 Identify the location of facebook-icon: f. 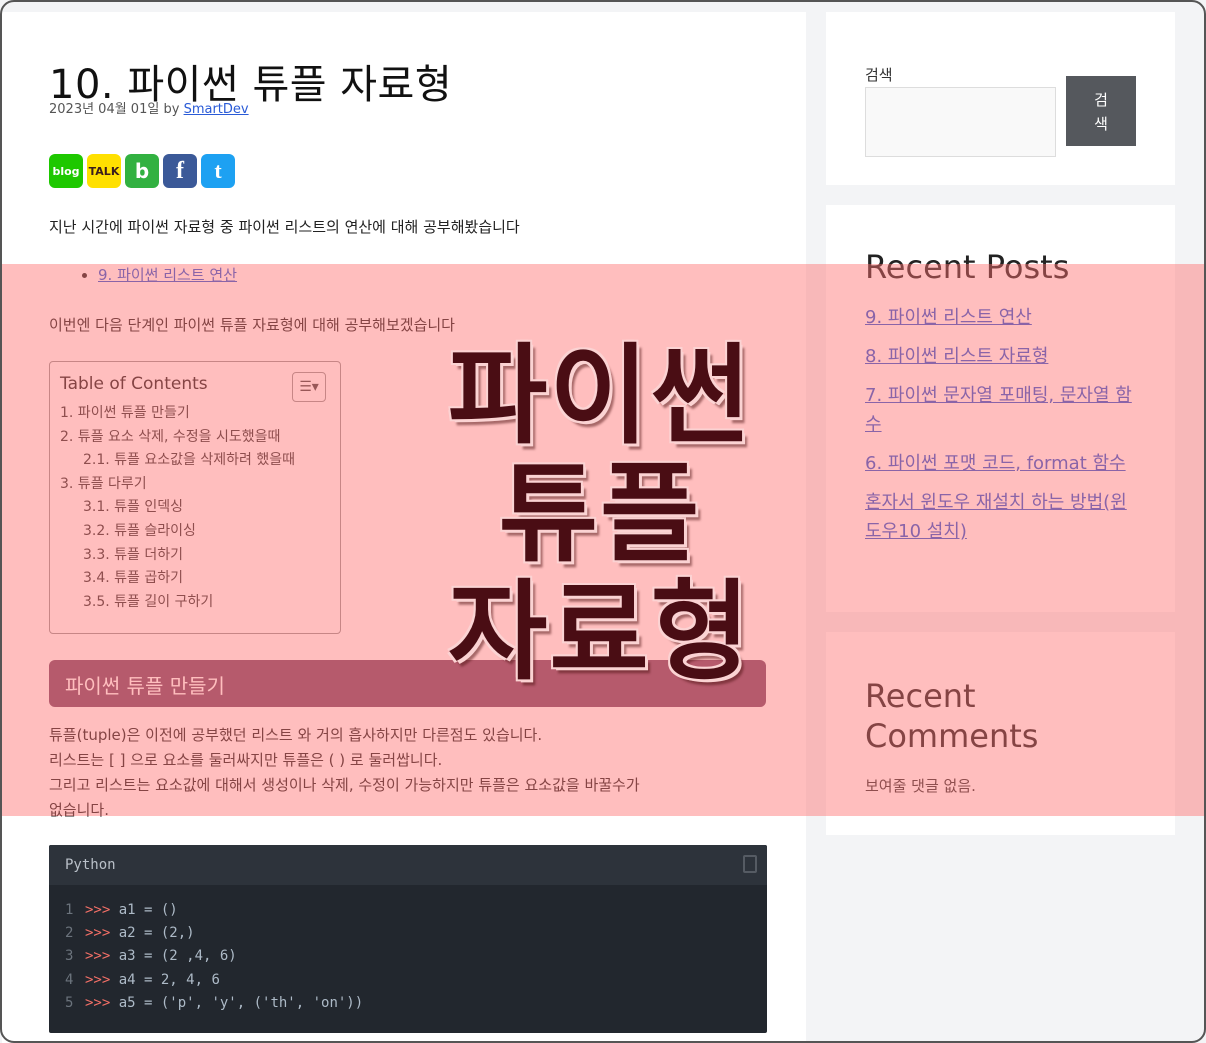
(180, 171).